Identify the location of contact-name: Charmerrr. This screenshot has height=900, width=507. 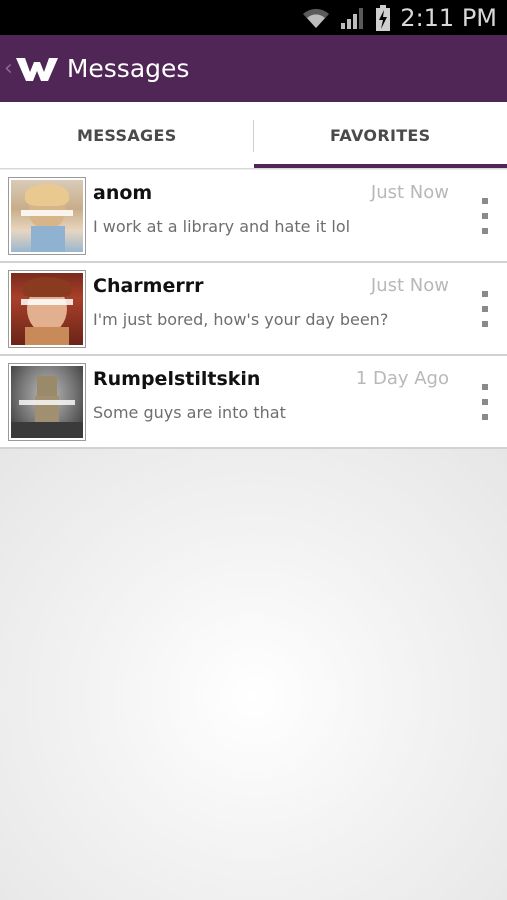
(148, 286).